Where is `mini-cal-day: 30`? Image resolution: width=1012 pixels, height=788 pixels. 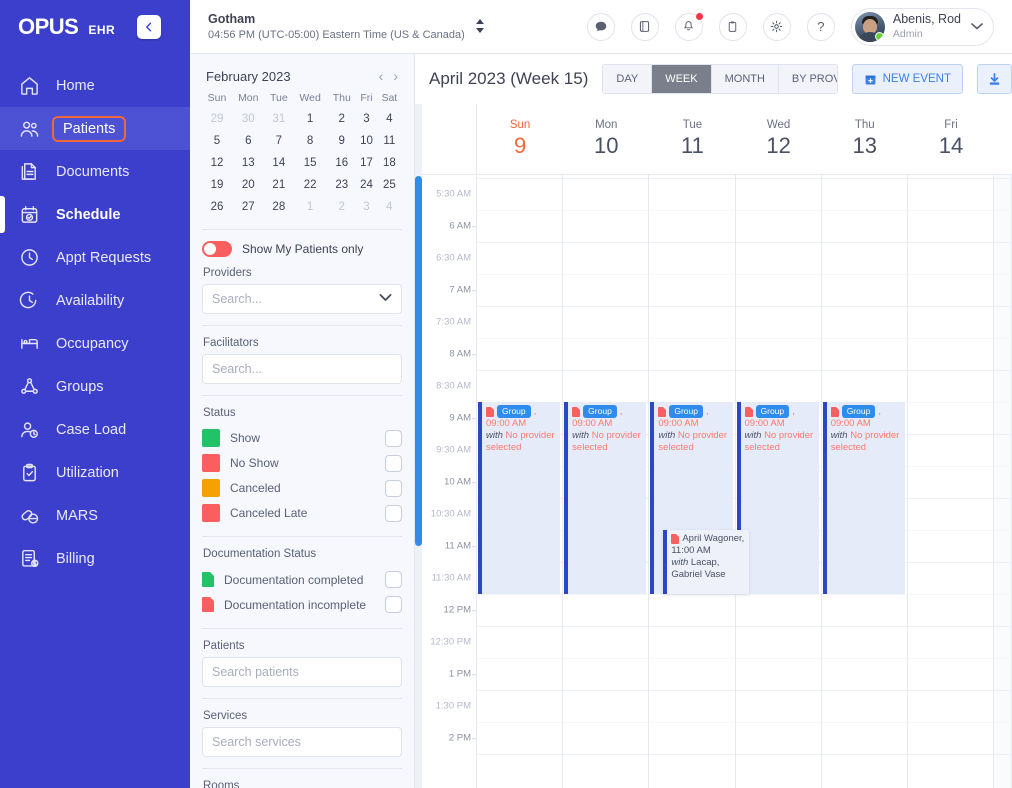
mini-cal-day: 30 is located at coordinates (248, 119).